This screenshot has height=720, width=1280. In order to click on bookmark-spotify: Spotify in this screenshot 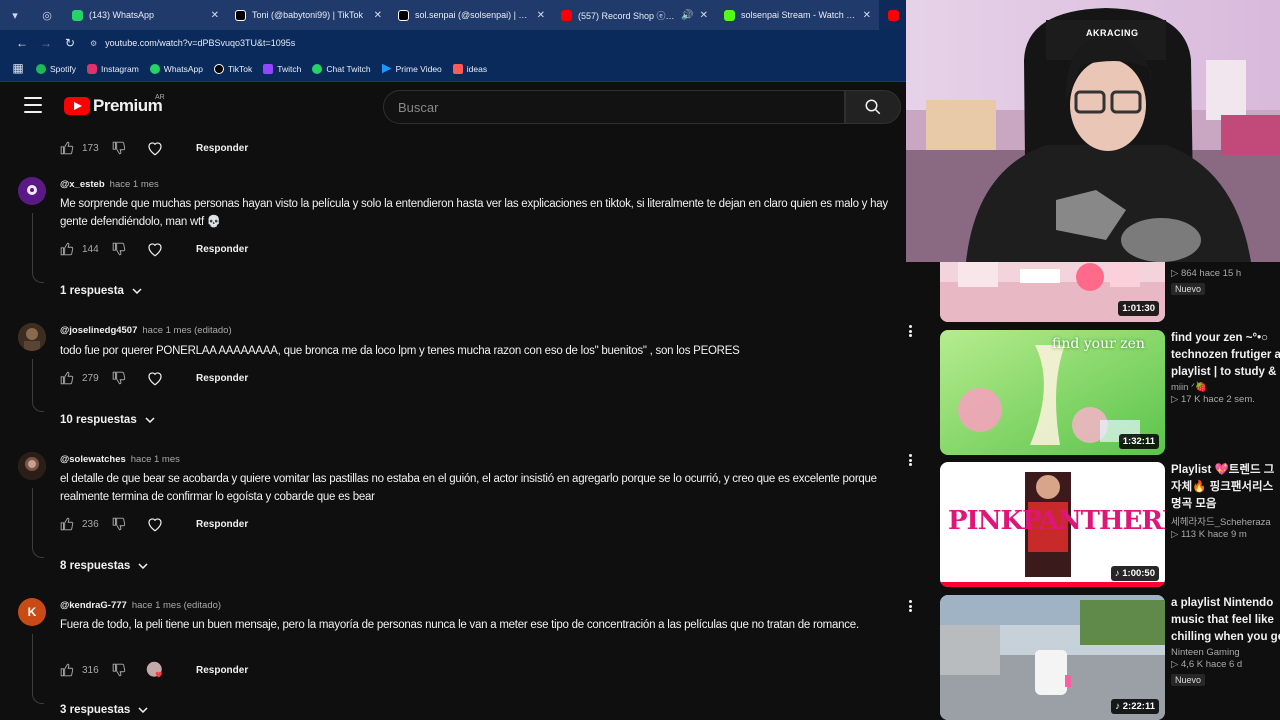, I will do `click(56, 68)`.